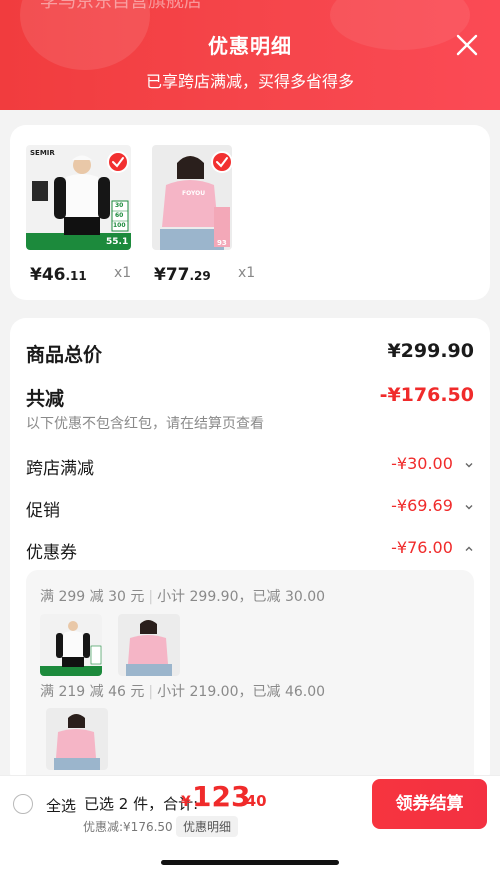  I want to click on product-item: FOYOU 93 ¥77.29 x1, so click(215, 215).